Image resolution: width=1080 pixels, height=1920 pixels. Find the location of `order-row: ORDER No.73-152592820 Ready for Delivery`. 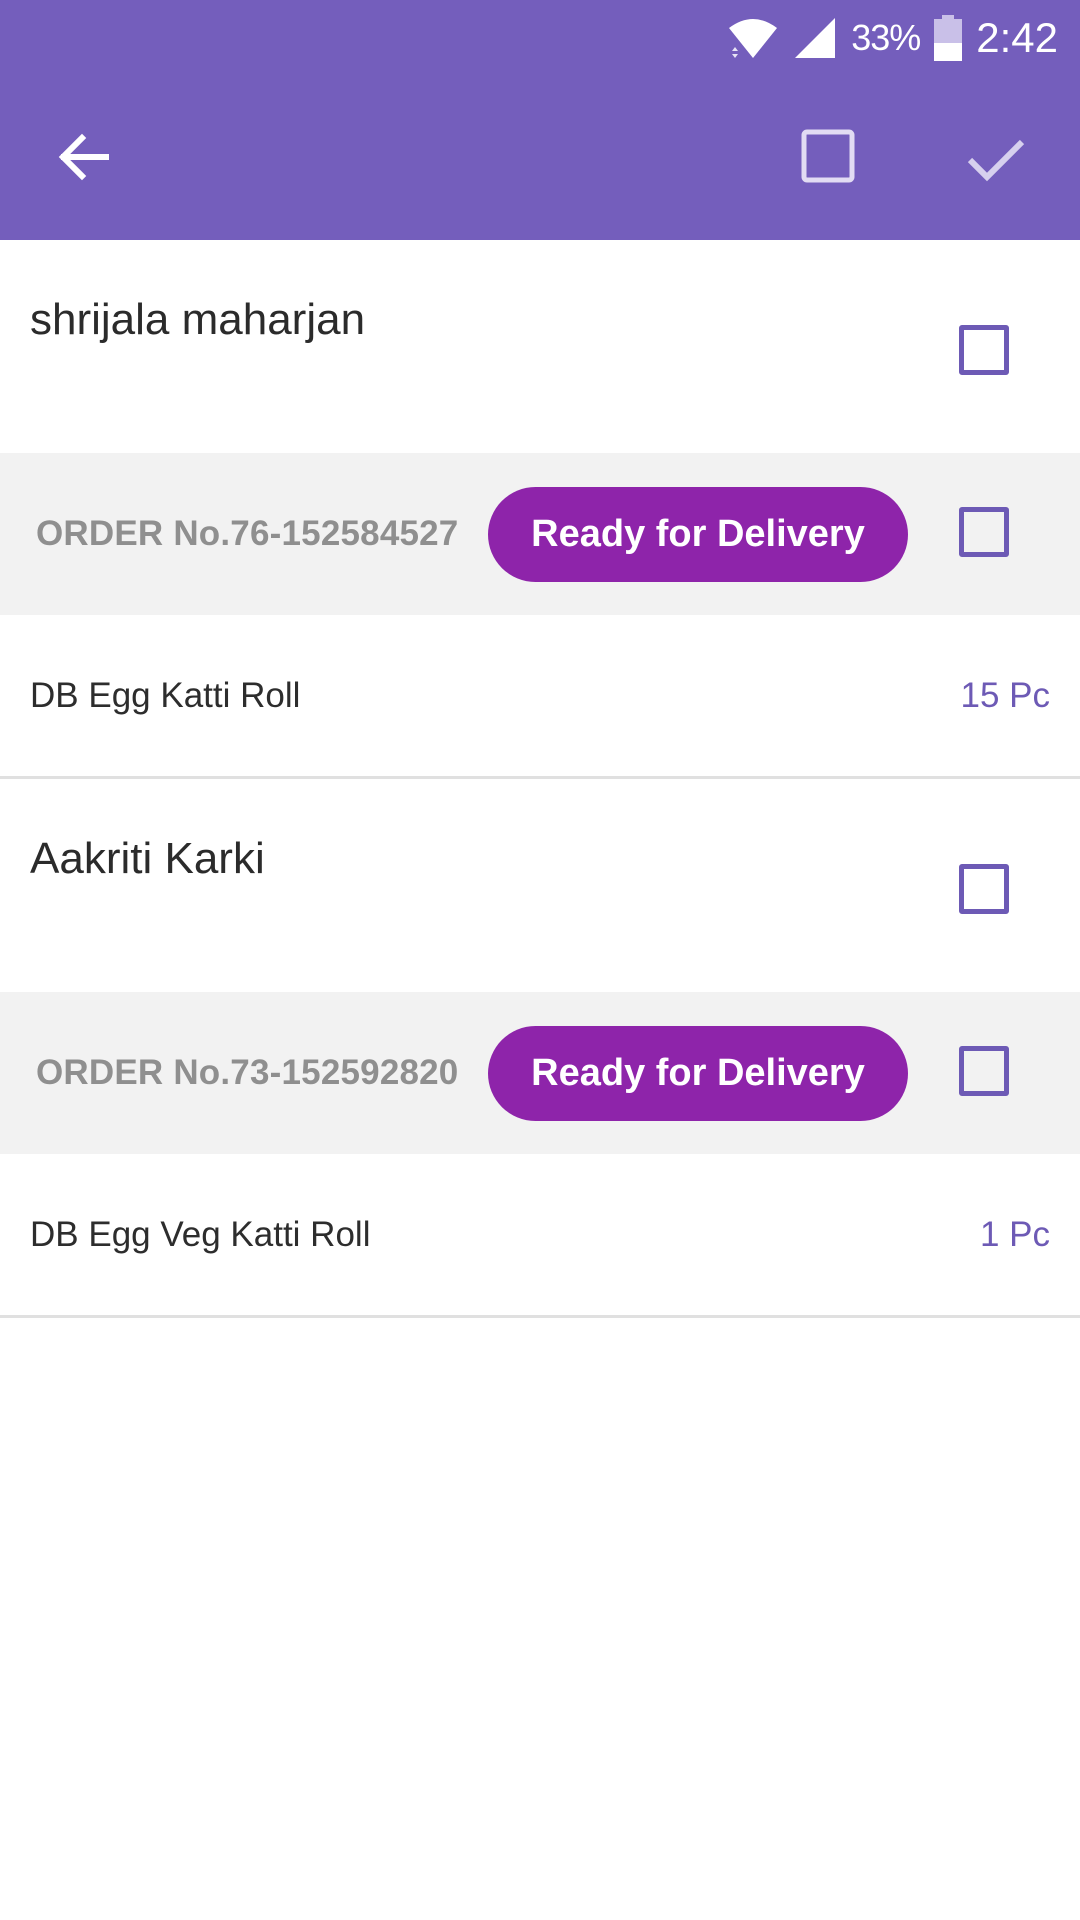

order-row: ORDER No.73-152592820 Ready for Delivery is located at coordinates (540, 1073).